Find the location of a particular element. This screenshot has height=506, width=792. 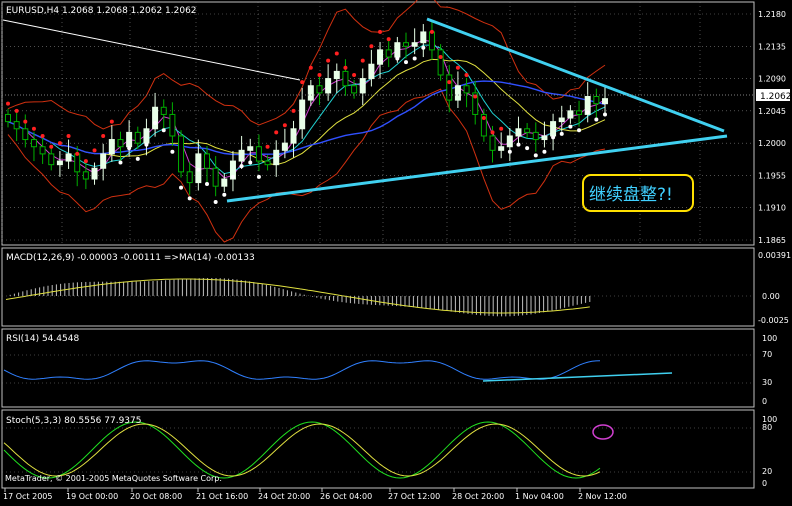

price-tick-label: 1.2180 is located at coordinates (772, 14).